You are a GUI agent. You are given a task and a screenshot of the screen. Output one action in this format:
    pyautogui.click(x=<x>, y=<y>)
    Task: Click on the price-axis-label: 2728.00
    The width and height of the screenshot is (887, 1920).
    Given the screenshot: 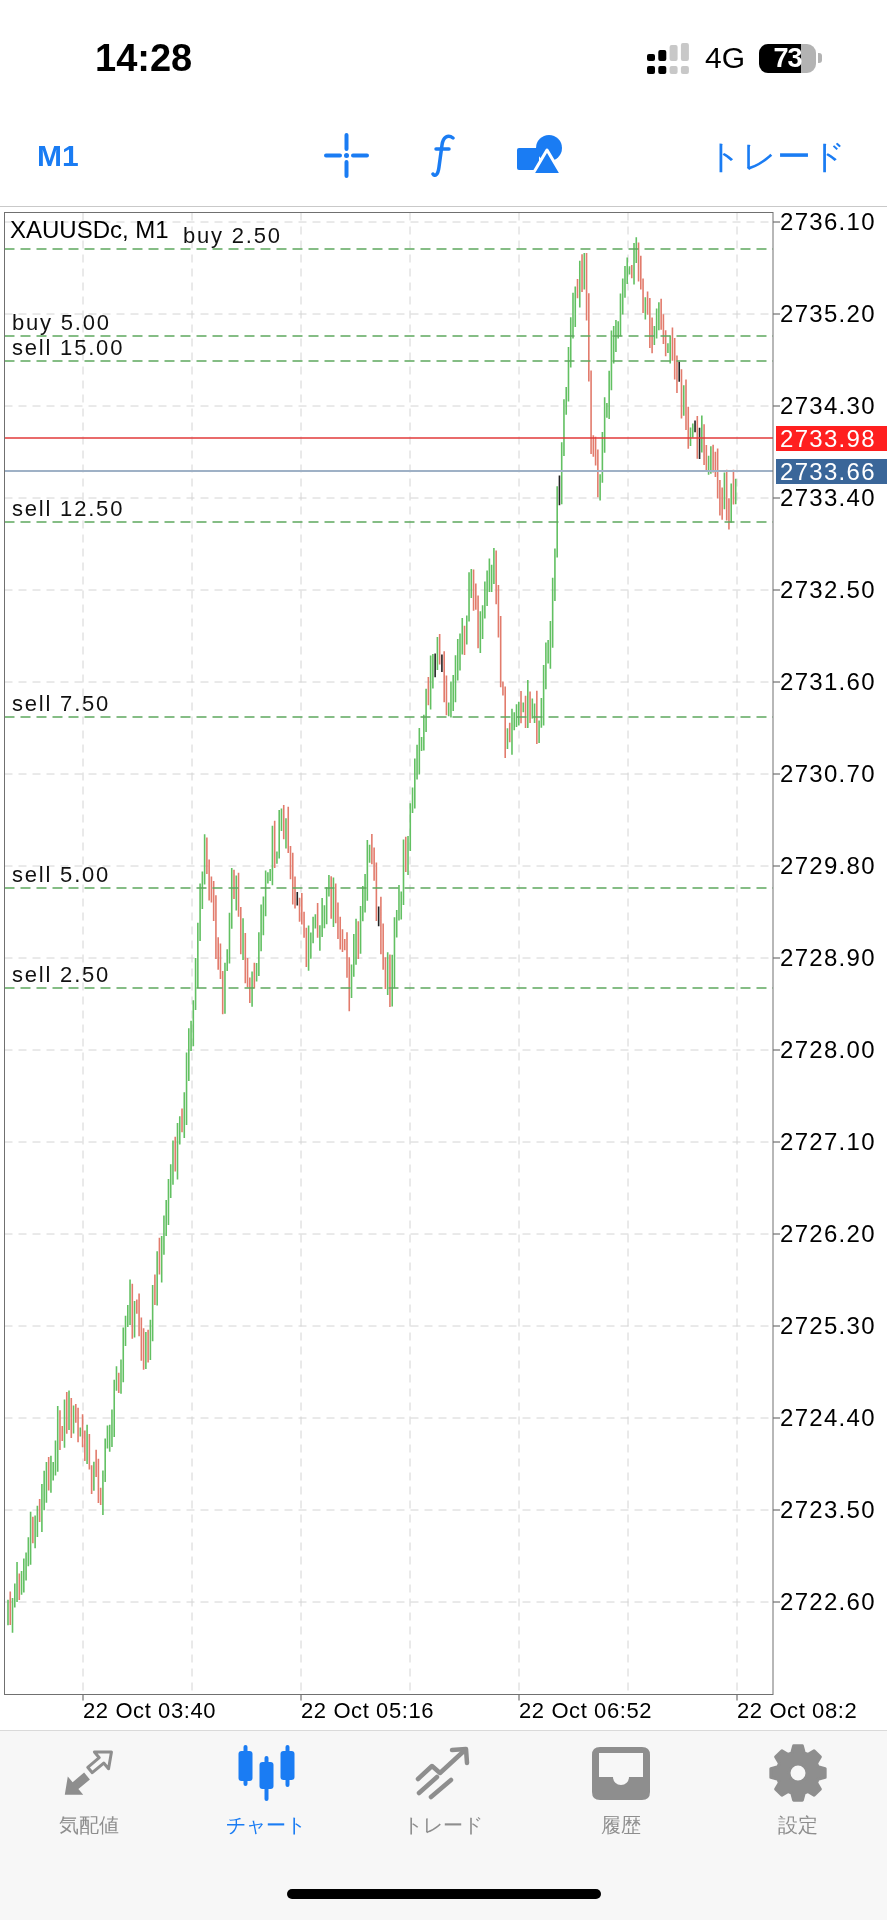 What is the action you would take?
    pyautogui.click(x=828, y=1050)
    